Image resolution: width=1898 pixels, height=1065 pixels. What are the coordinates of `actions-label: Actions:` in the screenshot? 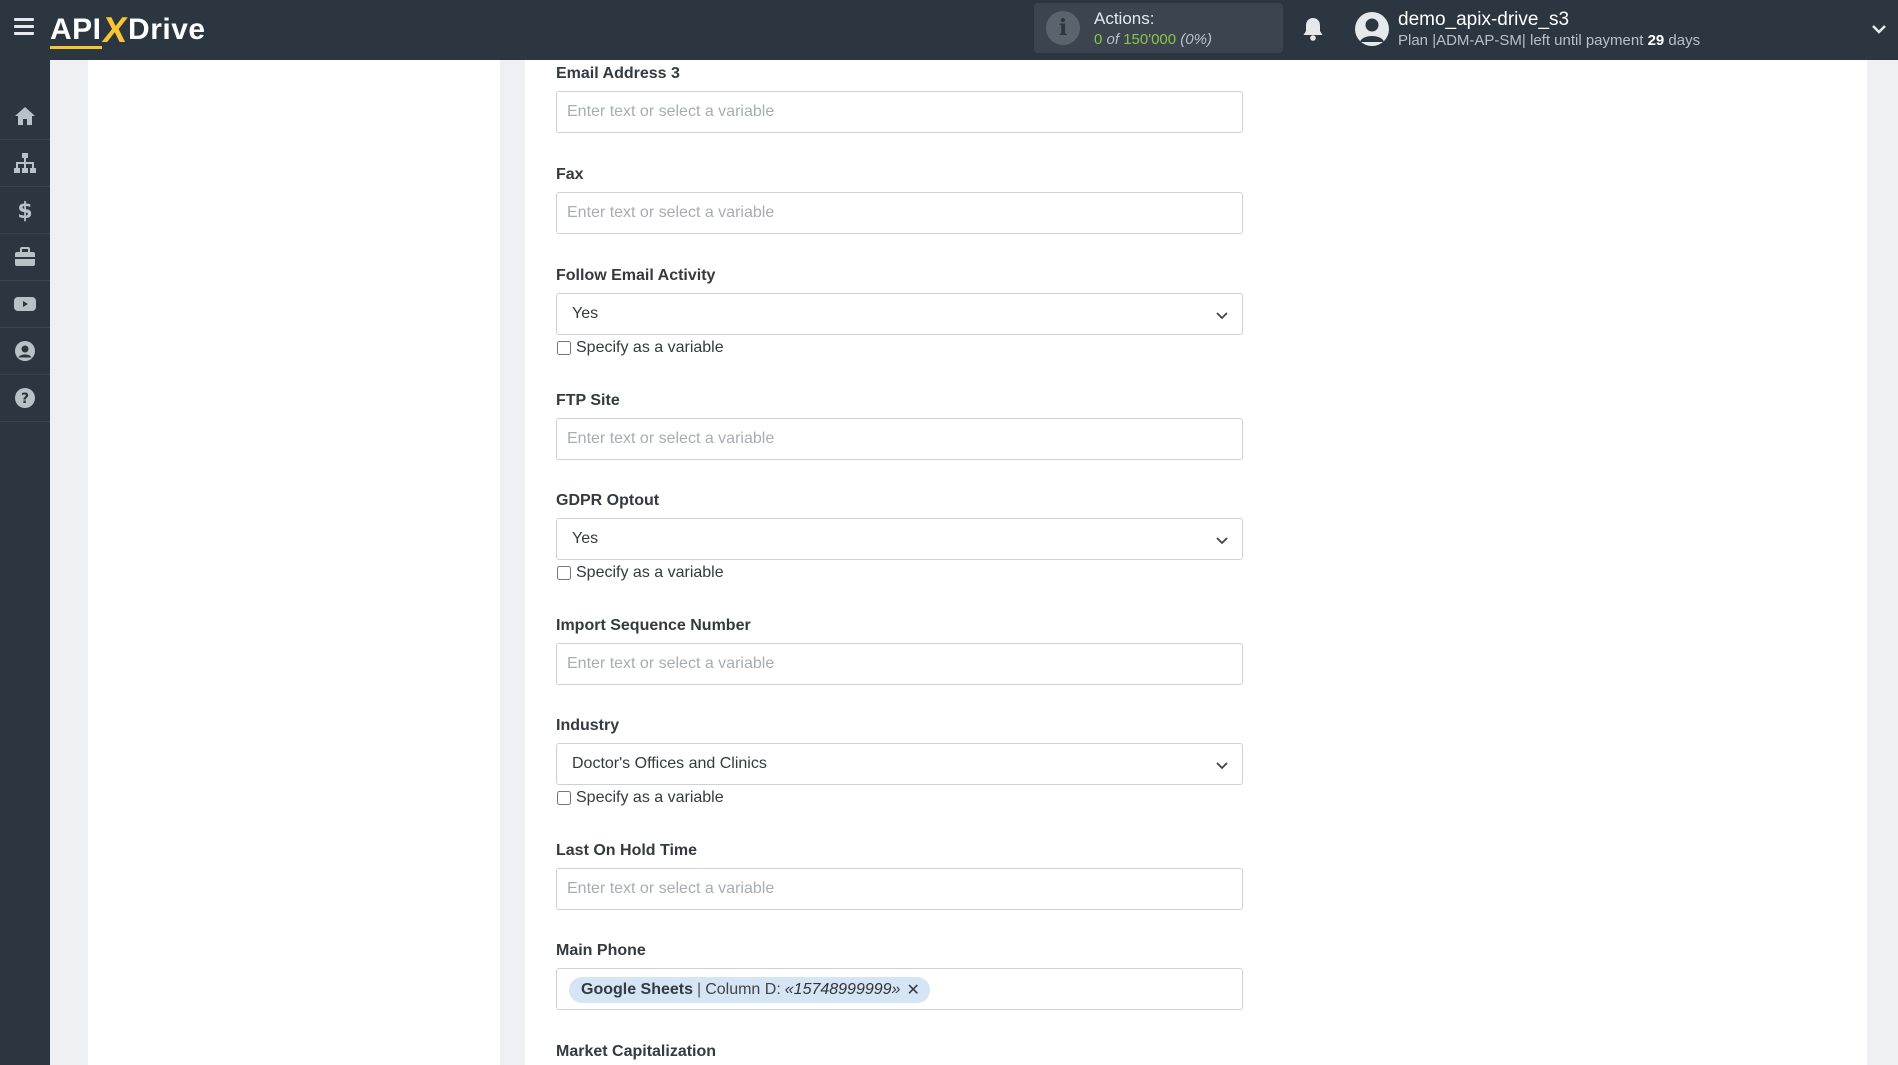 It's located at (1124, 18).